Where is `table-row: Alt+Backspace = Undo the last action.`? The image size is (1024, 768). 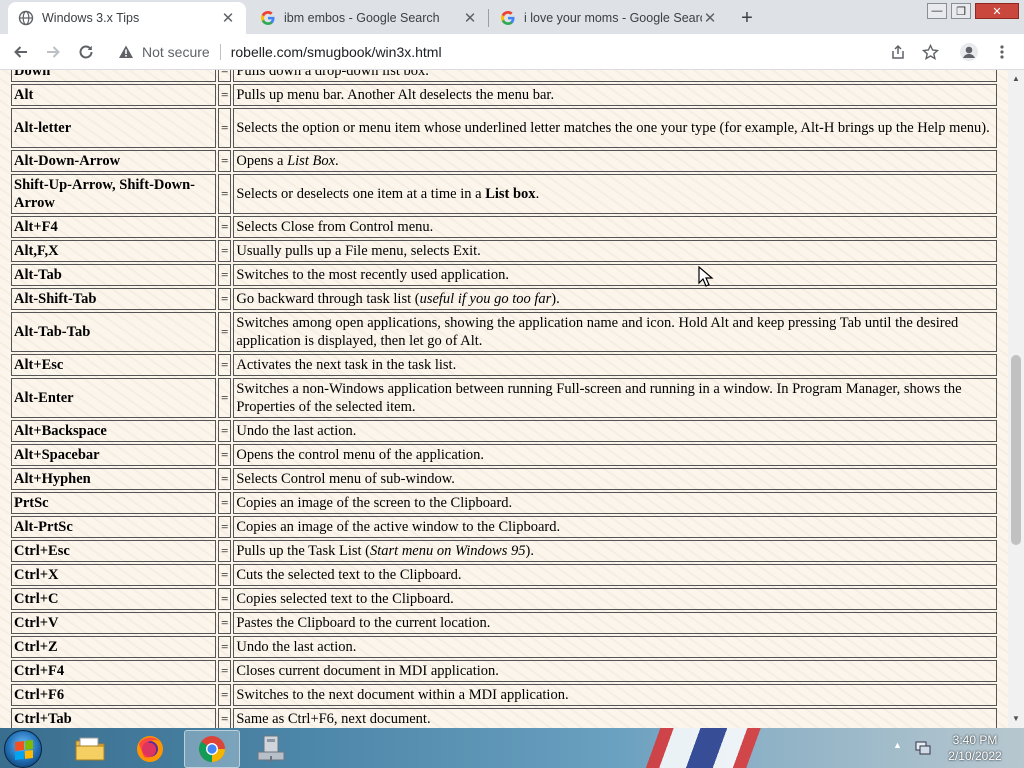
table-row: Alt+Backspace = Undo the last action. is located at coordinates (504, 431).